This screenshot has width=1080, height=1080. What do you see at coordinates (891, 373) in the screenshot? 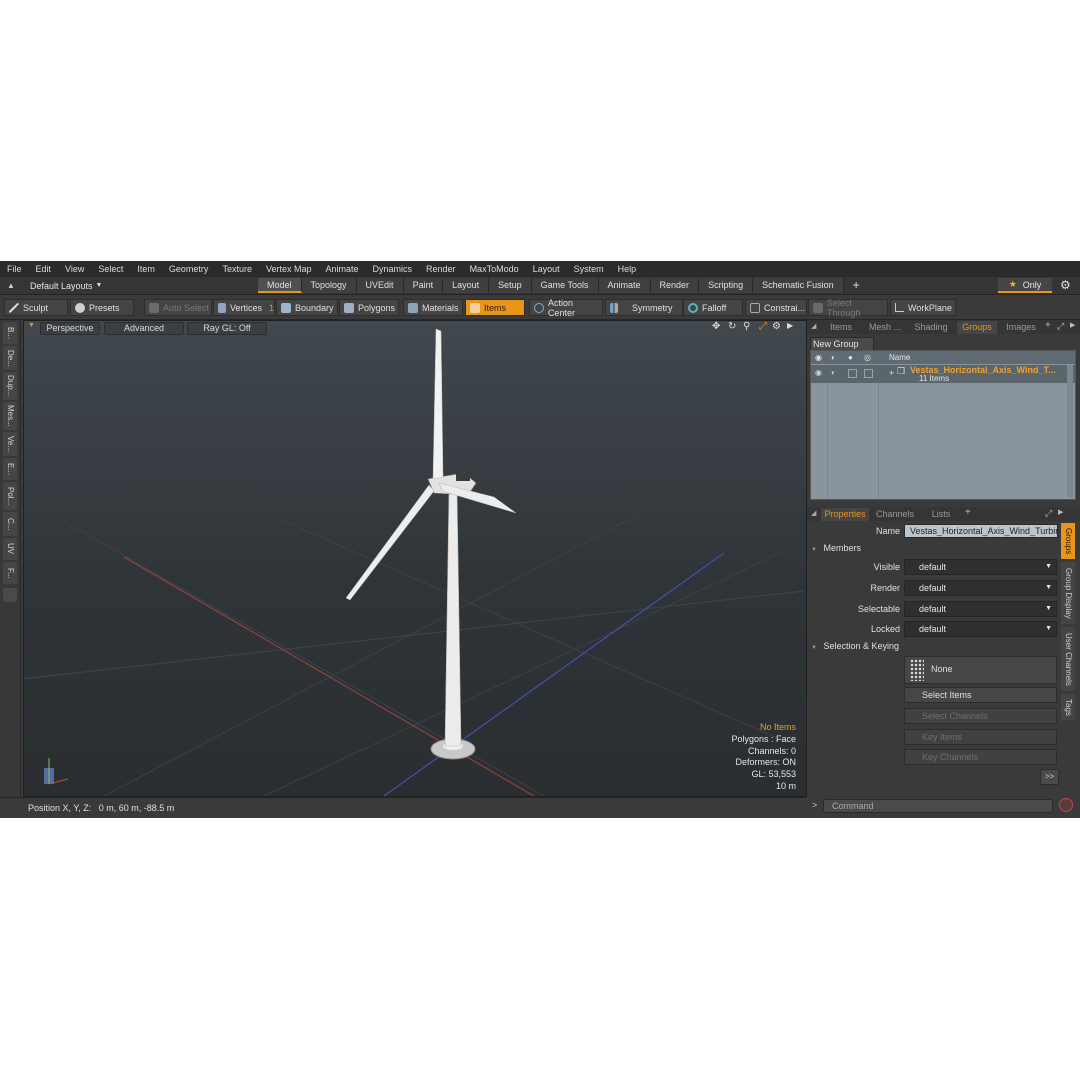
I see `expand-plus-icon: +` at bounding box center [891, 373].